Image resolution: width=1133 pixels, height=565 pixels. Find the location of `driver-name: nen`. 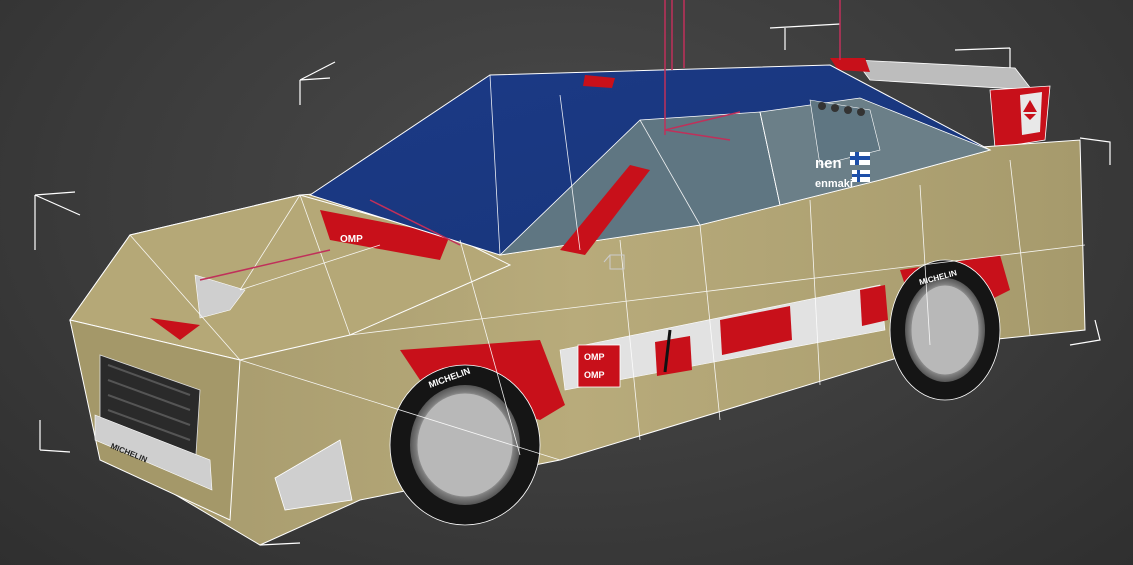

driver-name: nen is located at coordinates (828, 163).